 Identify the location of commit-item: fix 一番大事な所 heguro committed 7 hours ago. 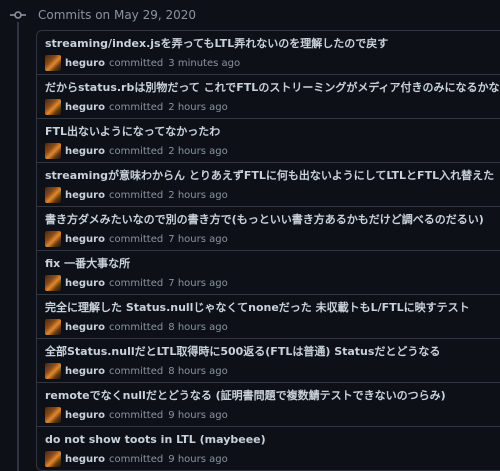
(268, 272).